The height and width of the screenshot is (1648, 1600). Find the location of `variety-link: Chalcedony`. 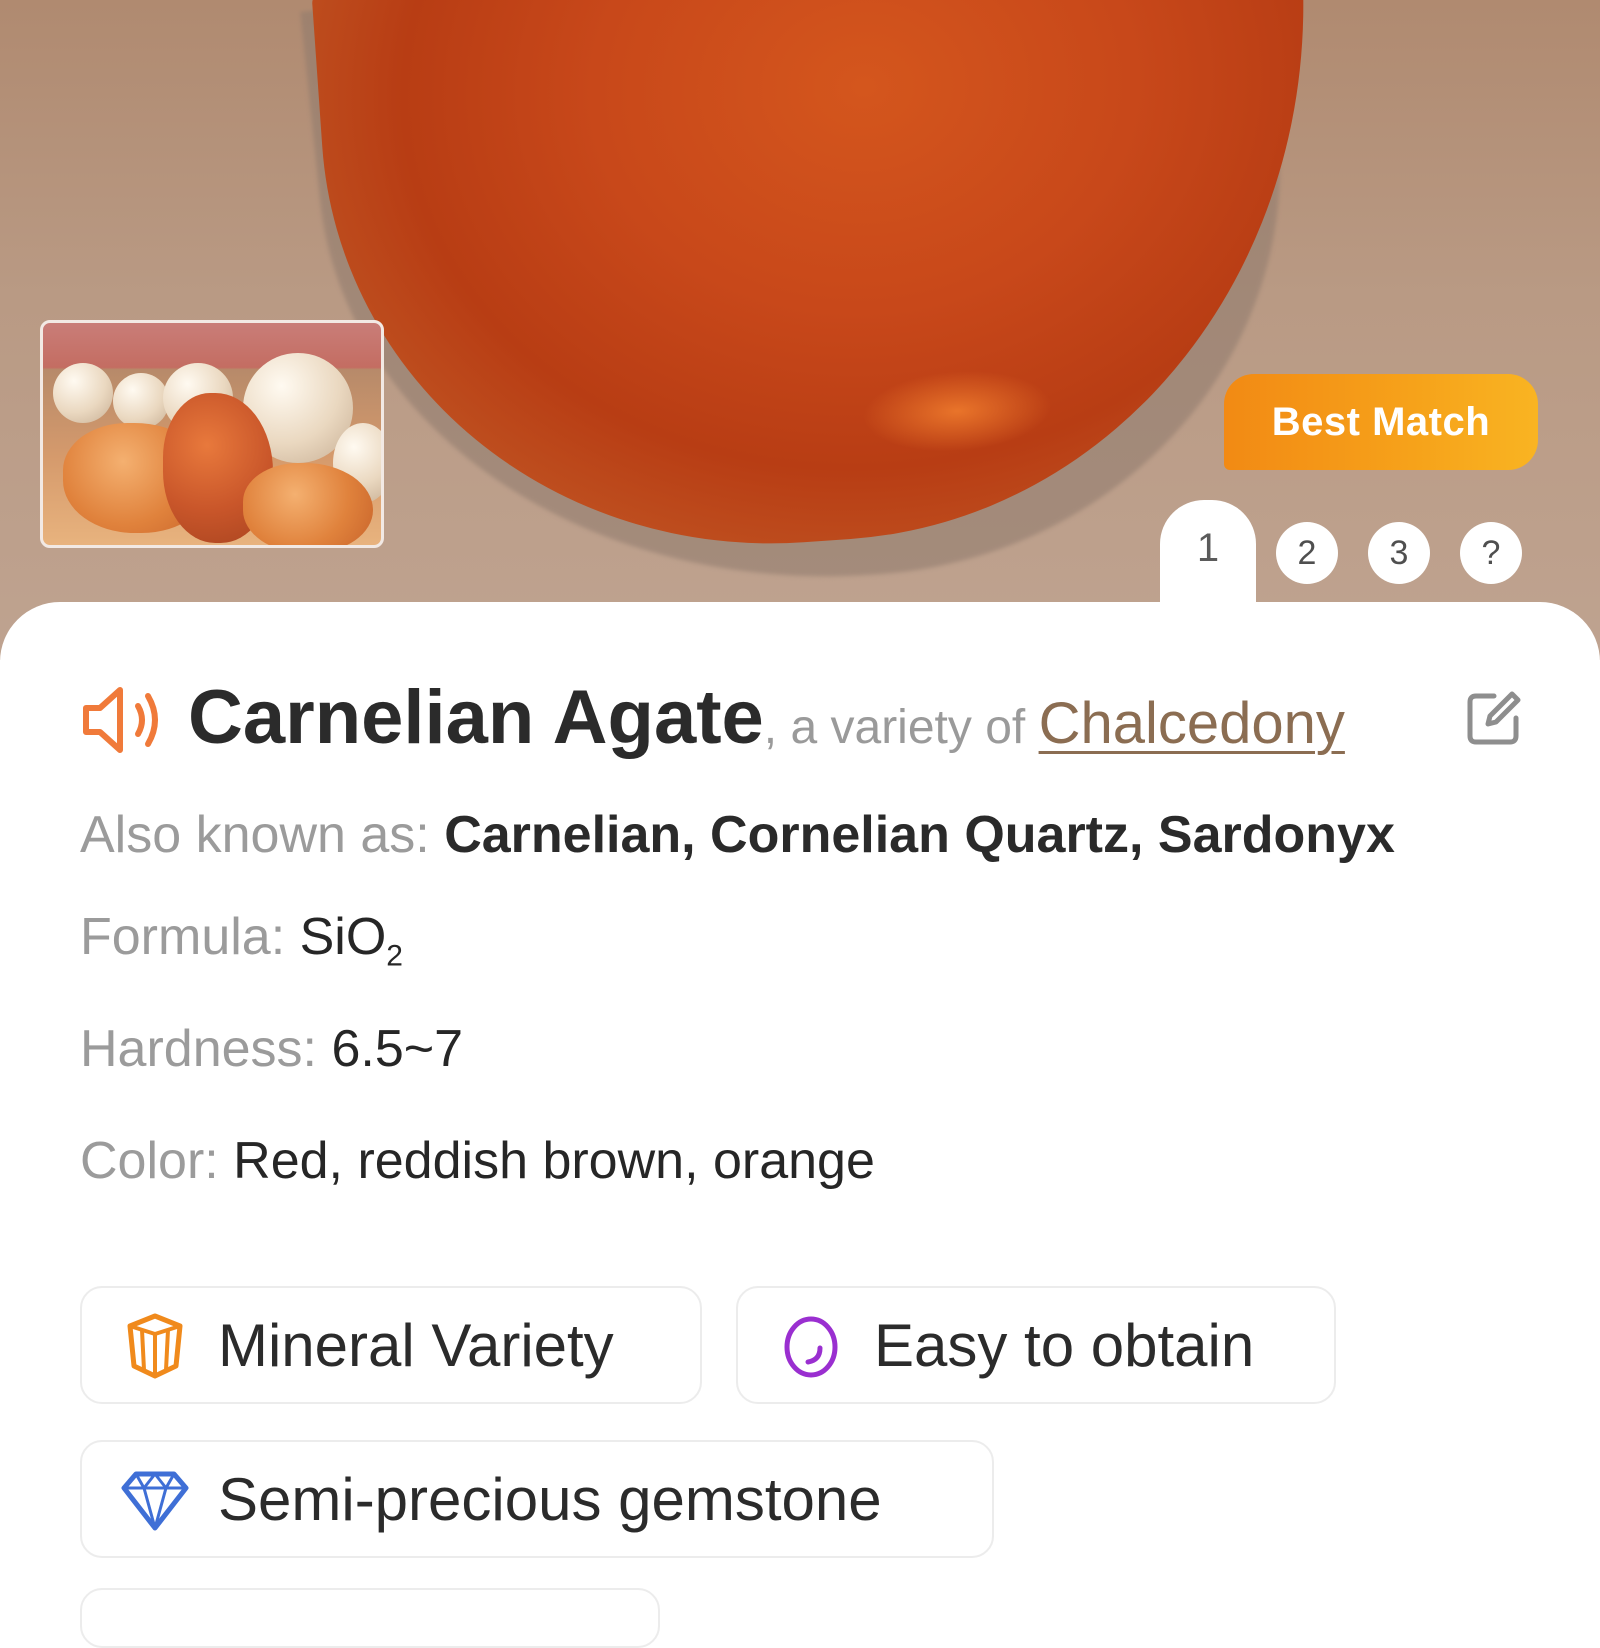

variety-link: Chalcedony is located at coordinates (1192, 723).